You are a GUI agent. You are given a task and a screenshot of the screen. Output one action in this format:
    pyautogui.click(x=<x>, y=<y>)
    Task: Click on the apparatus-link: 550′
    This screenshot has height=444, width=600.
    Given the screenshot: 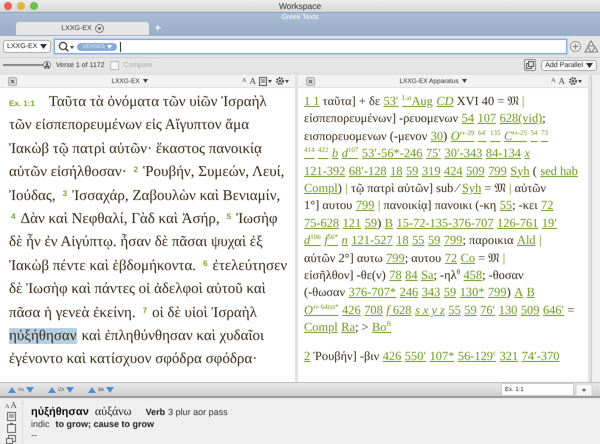 What is the action you would take?
    pyautogui.click(x=415, y=356)
    